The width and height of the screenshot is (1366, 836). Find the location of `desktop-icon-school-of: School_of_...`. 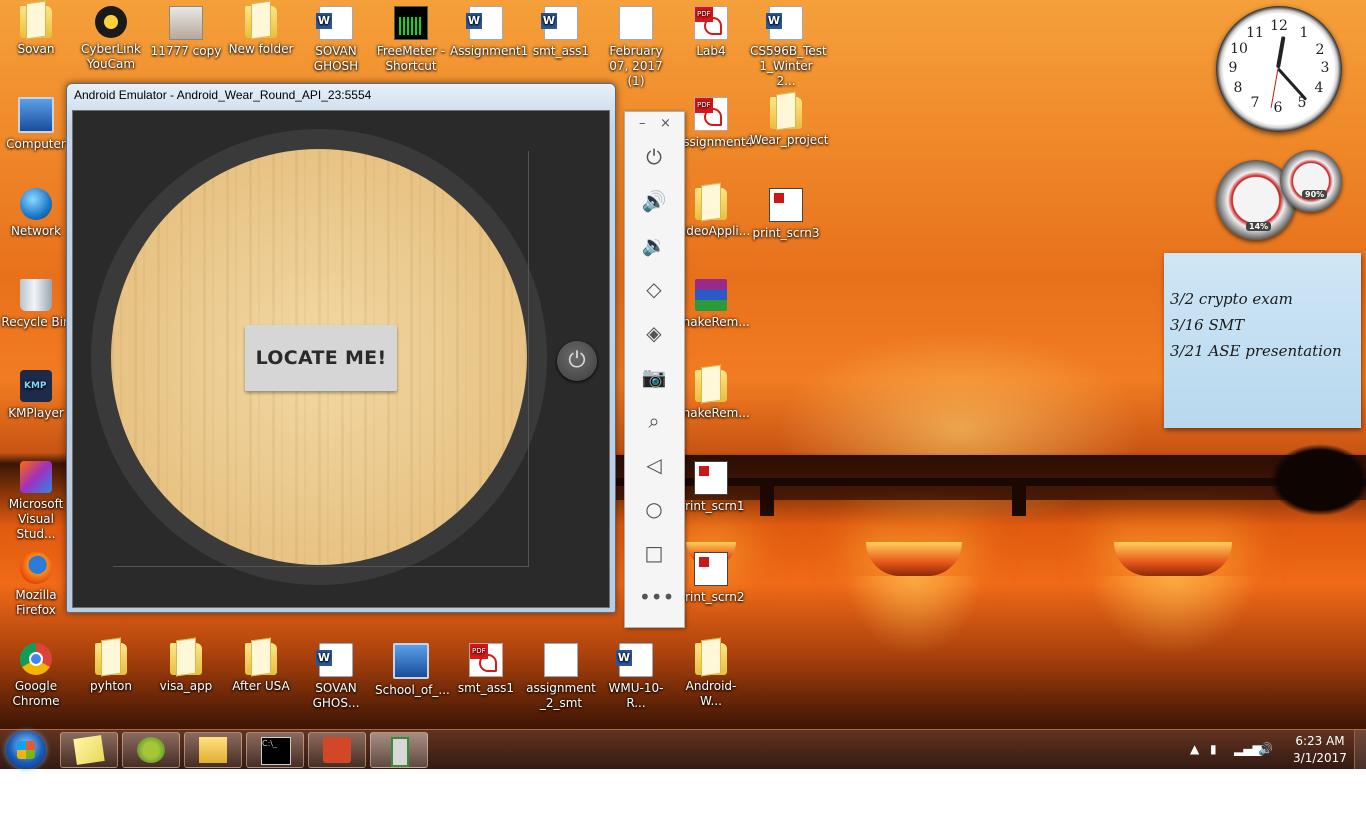

desktop-icon-school-of: School_of_... is located at coordinates (412, 667).